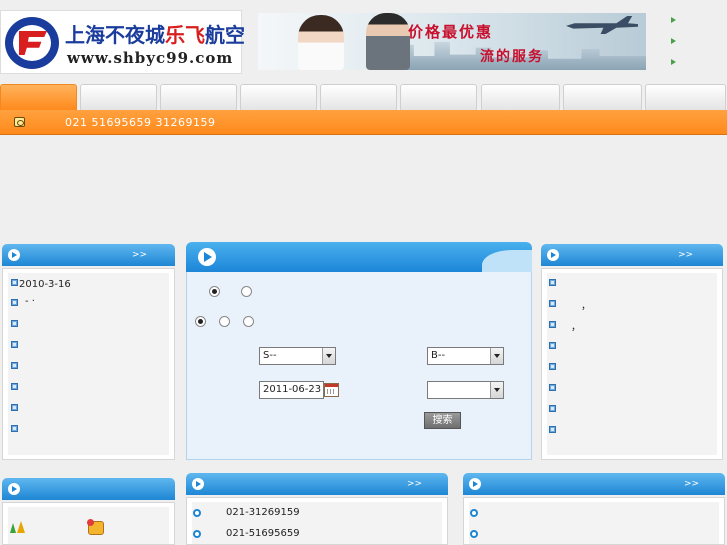 The width and height of the screenshot is (727, 545). Describe the element at coordinates (594, 521) in the screenshot. I see `bottom-right-panel-body` at that location.